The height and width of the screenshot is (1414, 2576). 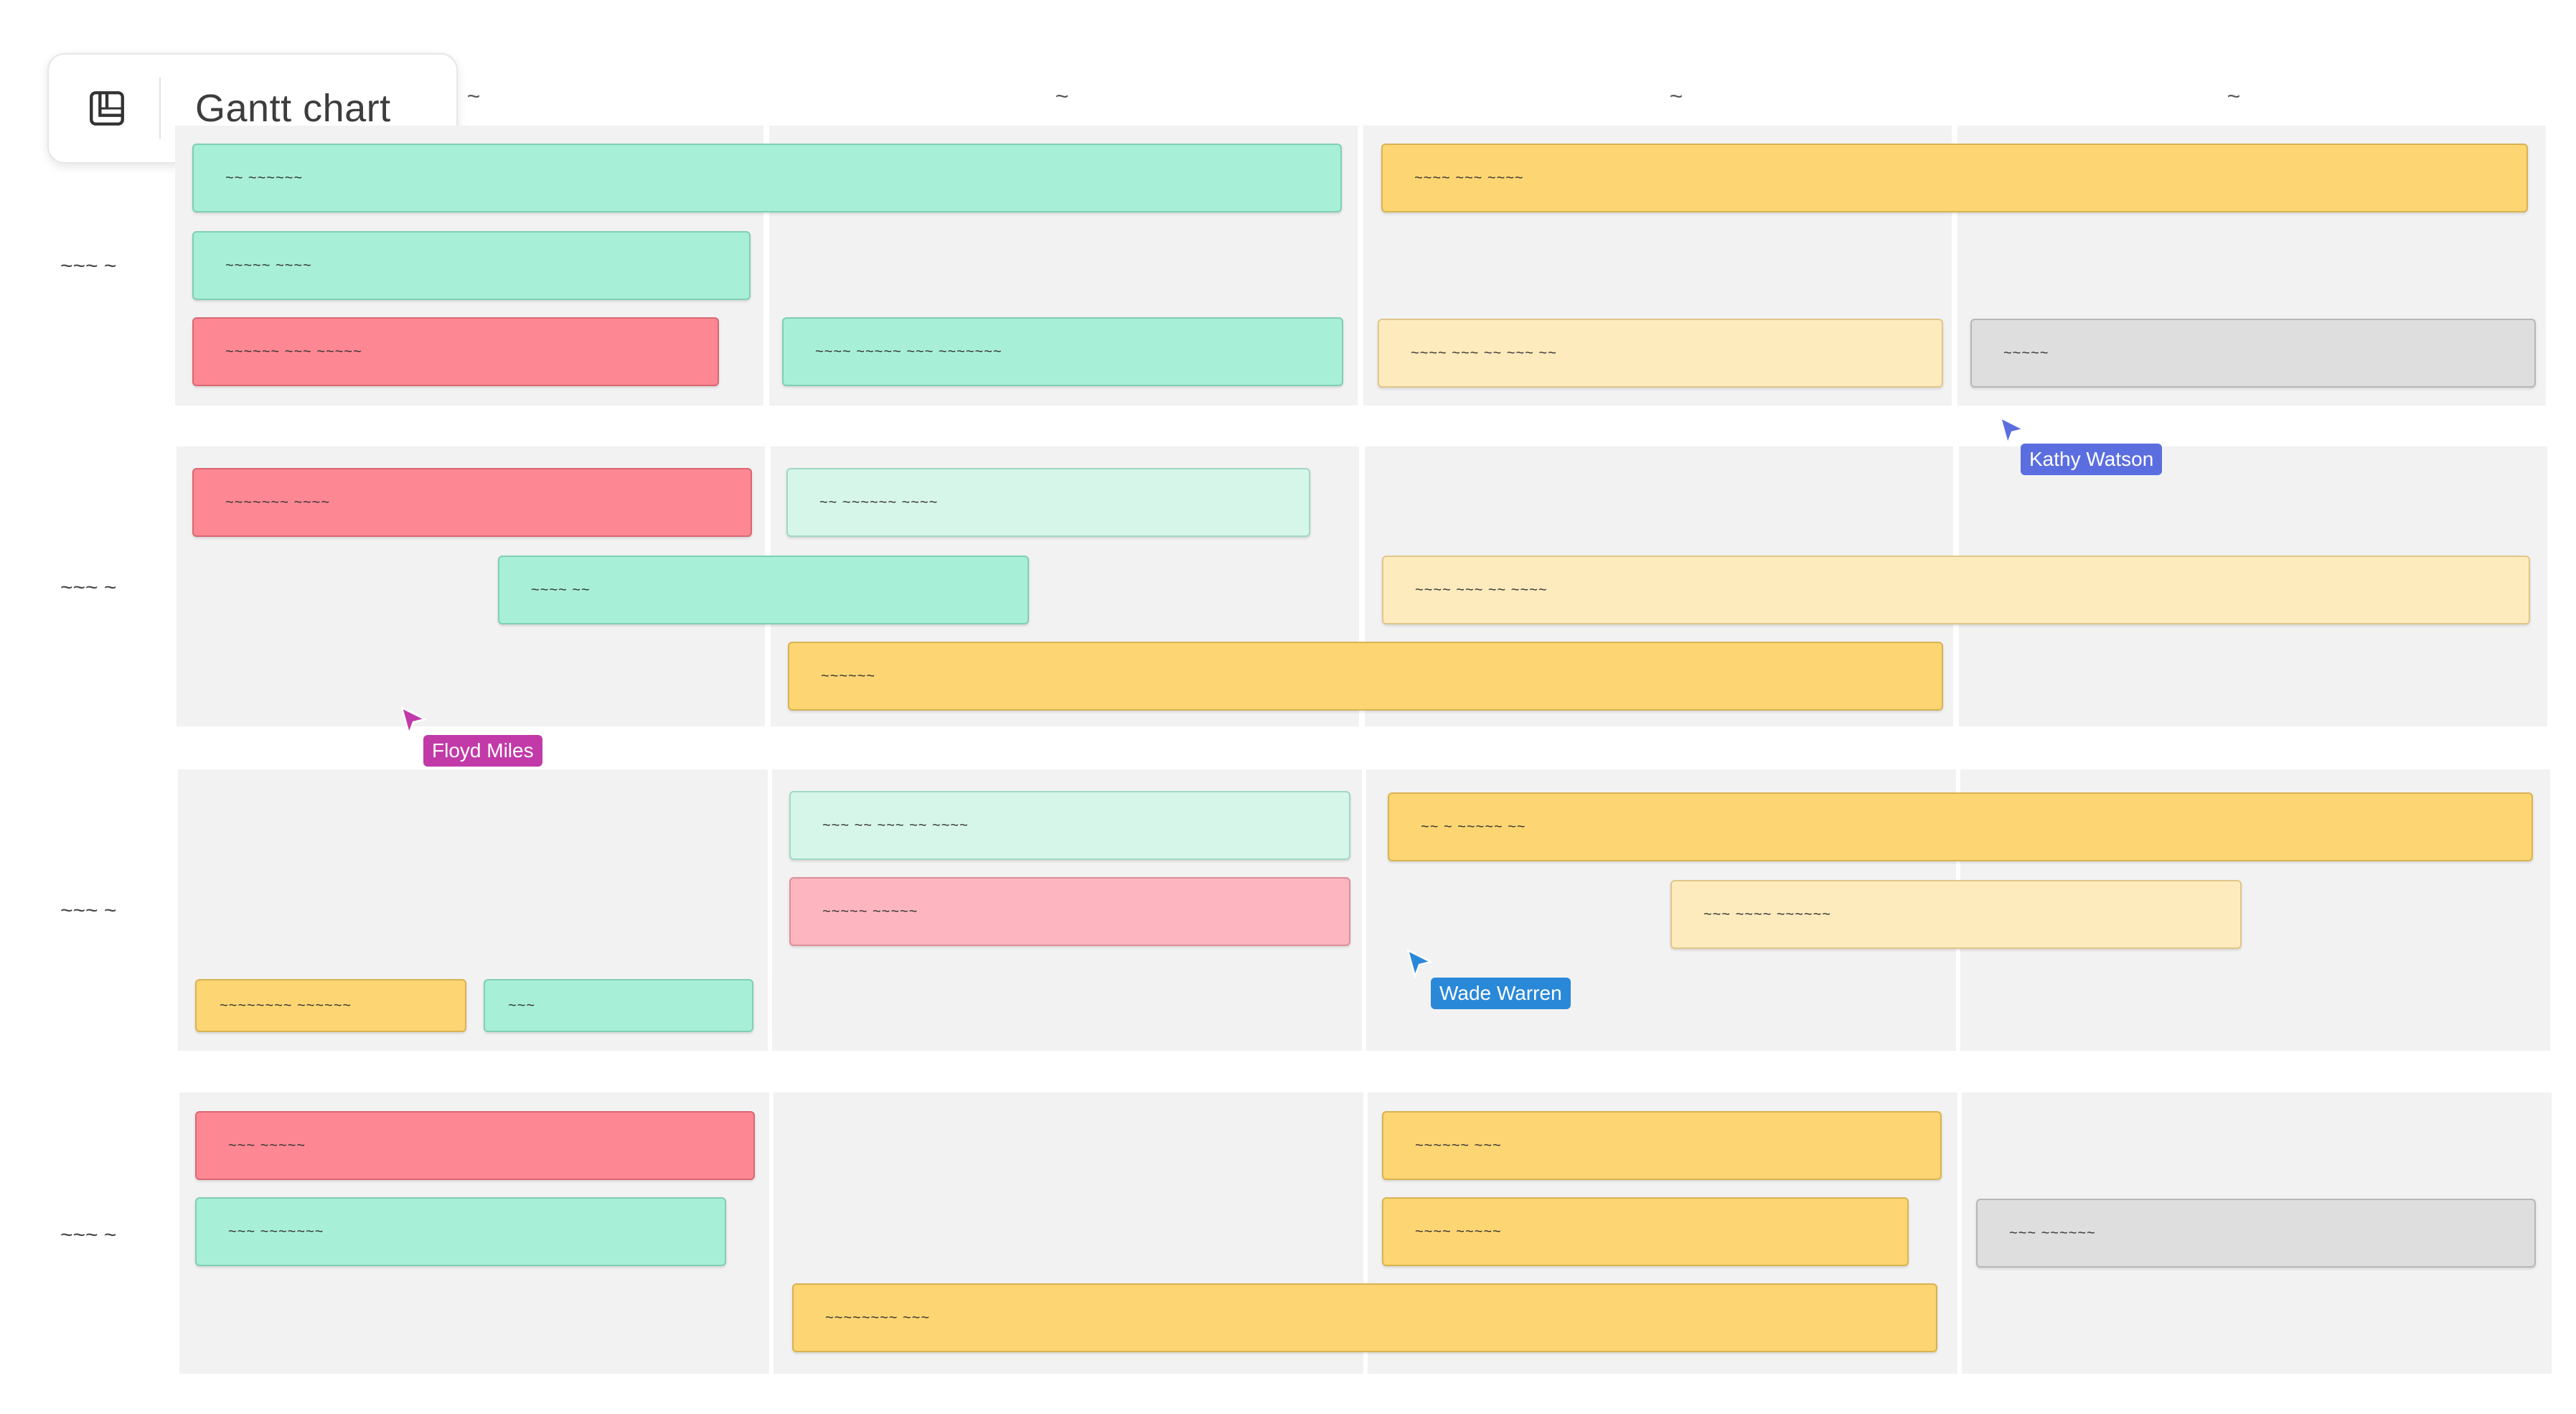 What do you see at coordinates (1954, 178) in the screenshot?
I see `task-bar: ~~~~ ~~~ ~~~~` at bounding box center [1954, 178].